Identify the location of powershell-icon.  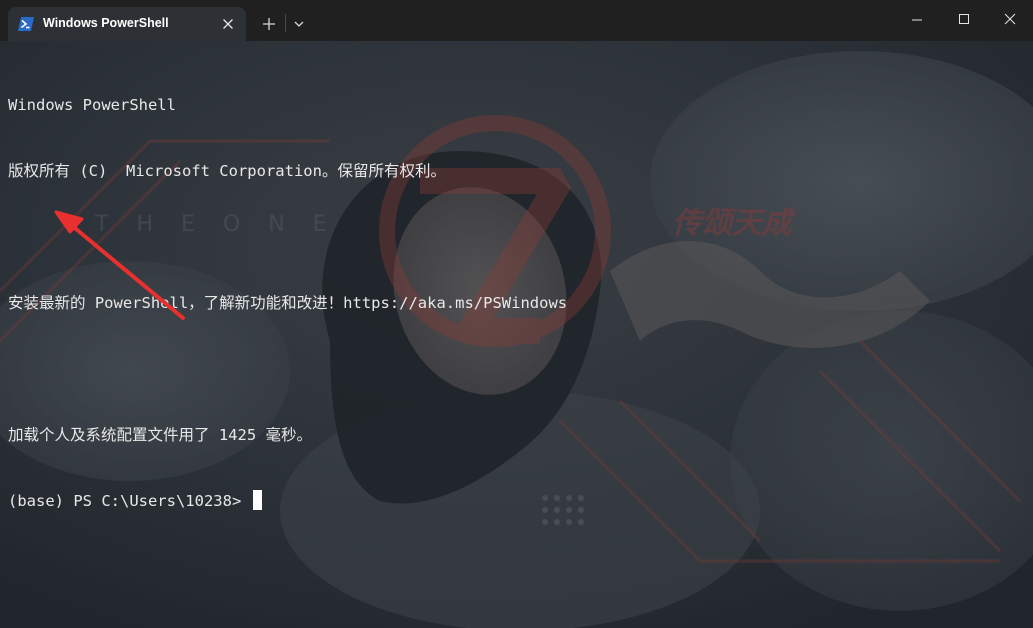
(26, 24).